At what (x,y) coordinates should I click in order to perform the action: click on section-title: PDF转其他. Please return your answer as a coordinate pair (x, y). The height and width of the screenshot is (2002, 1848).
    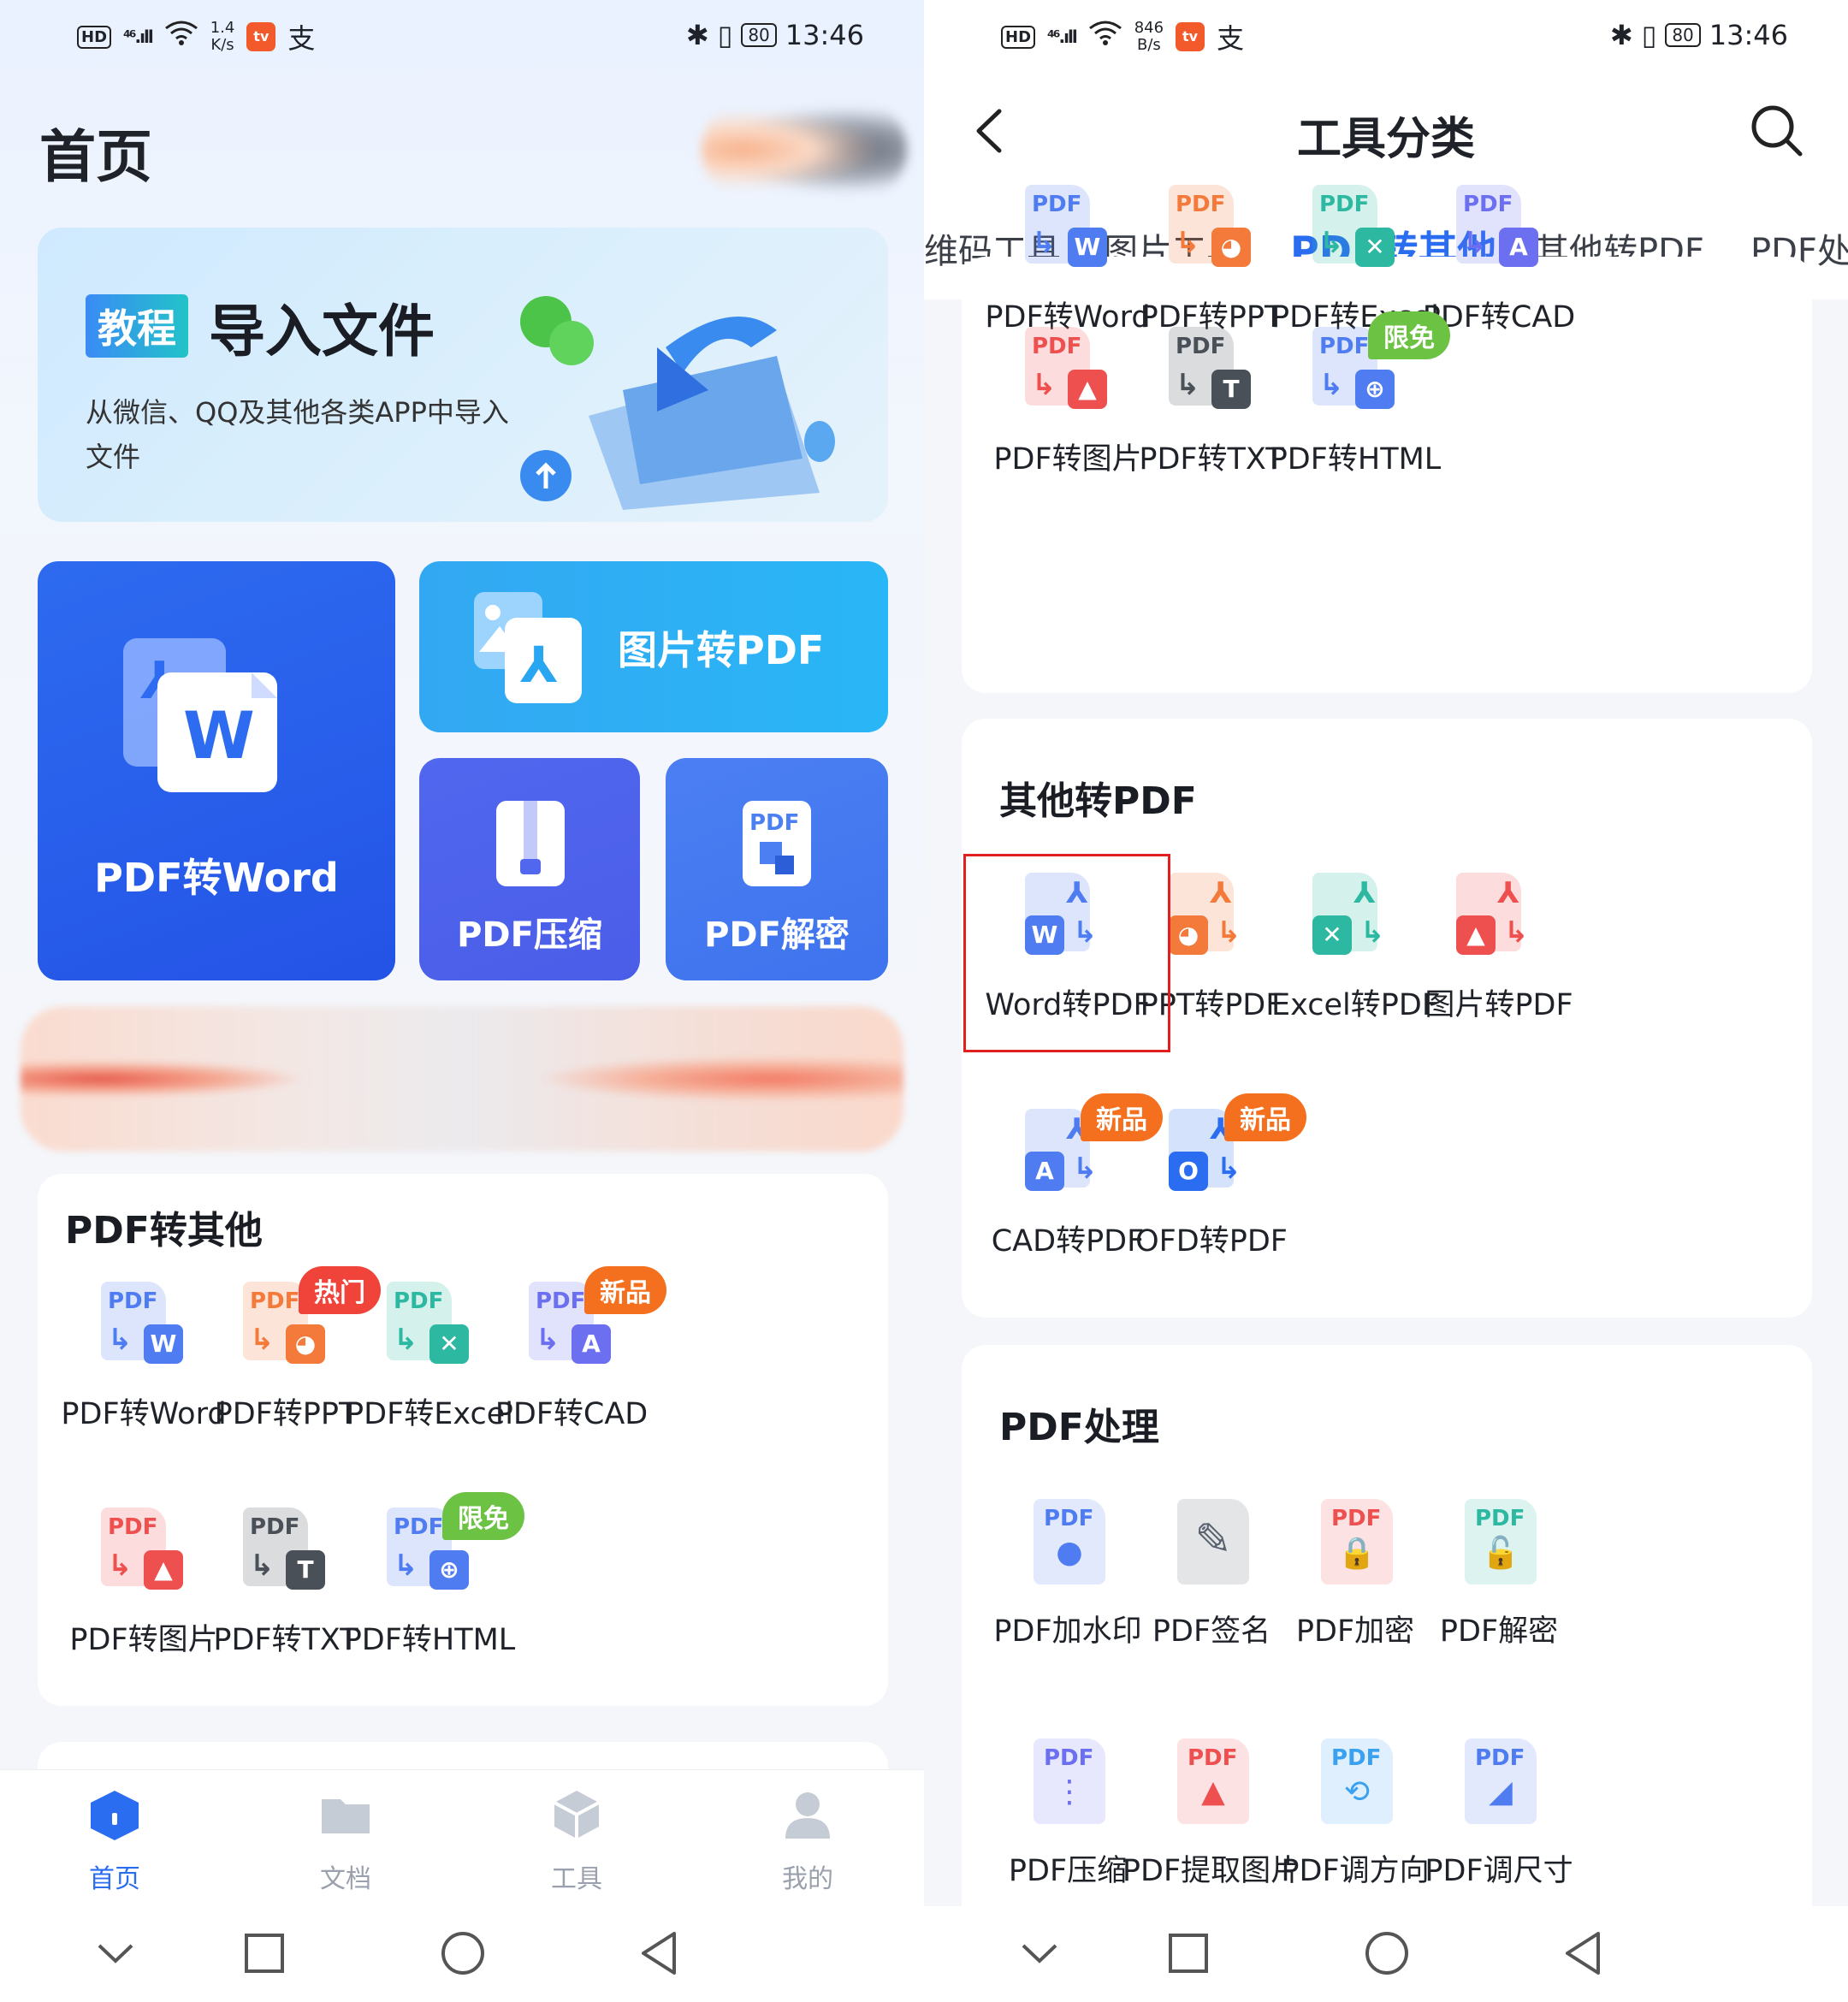
    Looking at the image, I should click on (164, 1231).